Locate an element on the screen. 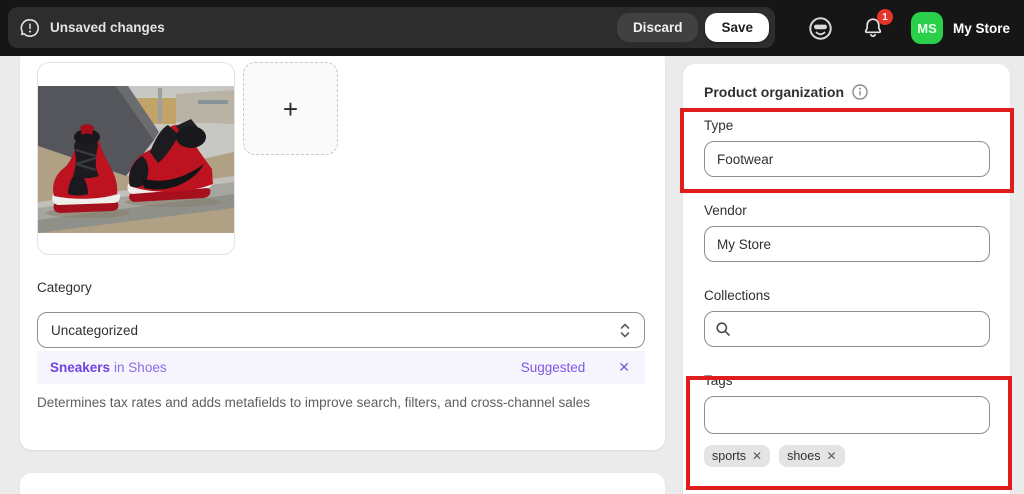 Image resolution: width=1024 pixels, height=494 pixels. collections-label: Collections is located at coordinates (737, 295).